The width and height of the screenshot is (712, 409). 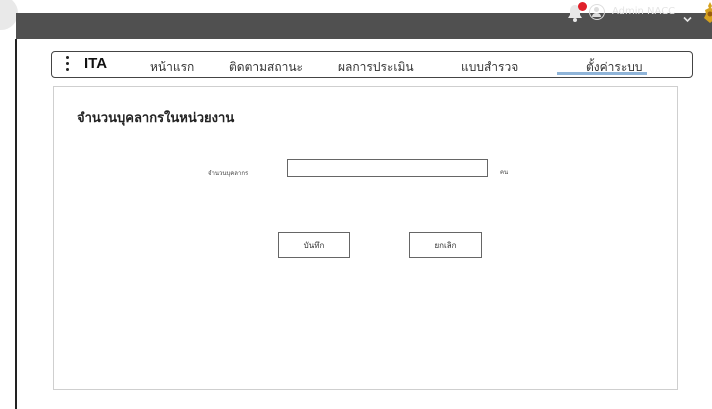 What do you see at coordinates (266, 67) in the screenshot?
I see `nav-item-track-status: ติดตามสถานะ` at bounding box center [266, 67].